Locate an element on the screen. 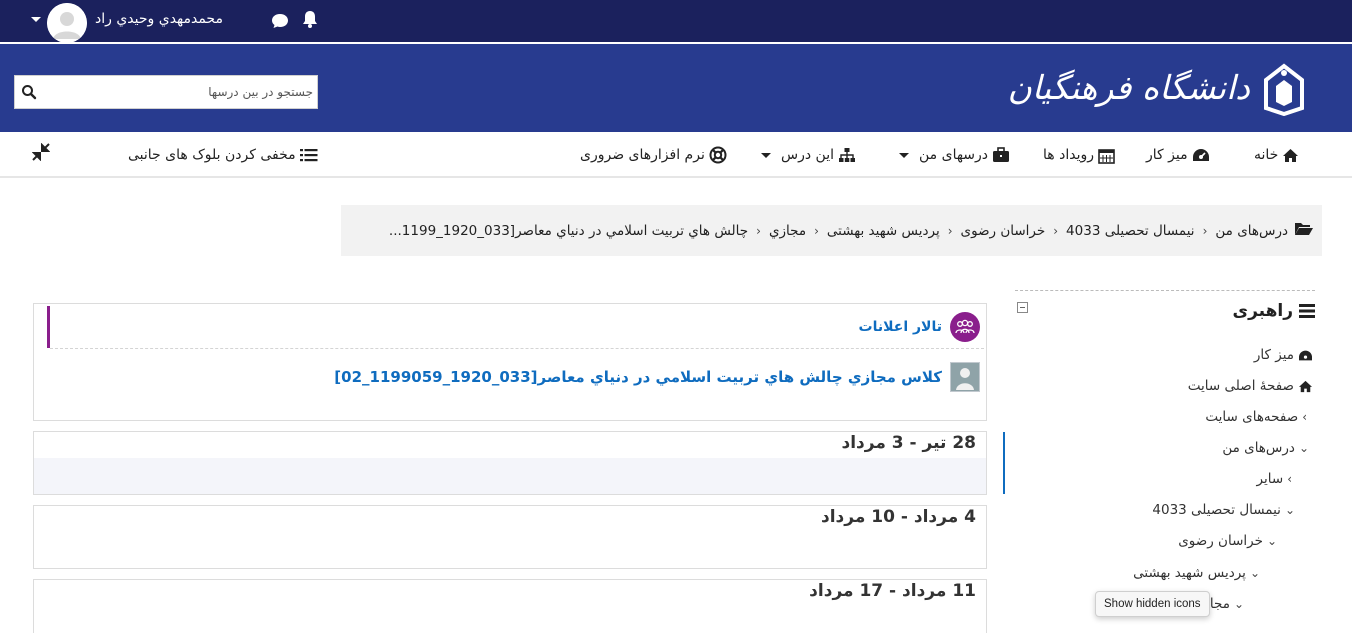 This screenshot has height=633, width=1352. announcements-forum: تالار اعلانات is located at coordinates (919, 327).